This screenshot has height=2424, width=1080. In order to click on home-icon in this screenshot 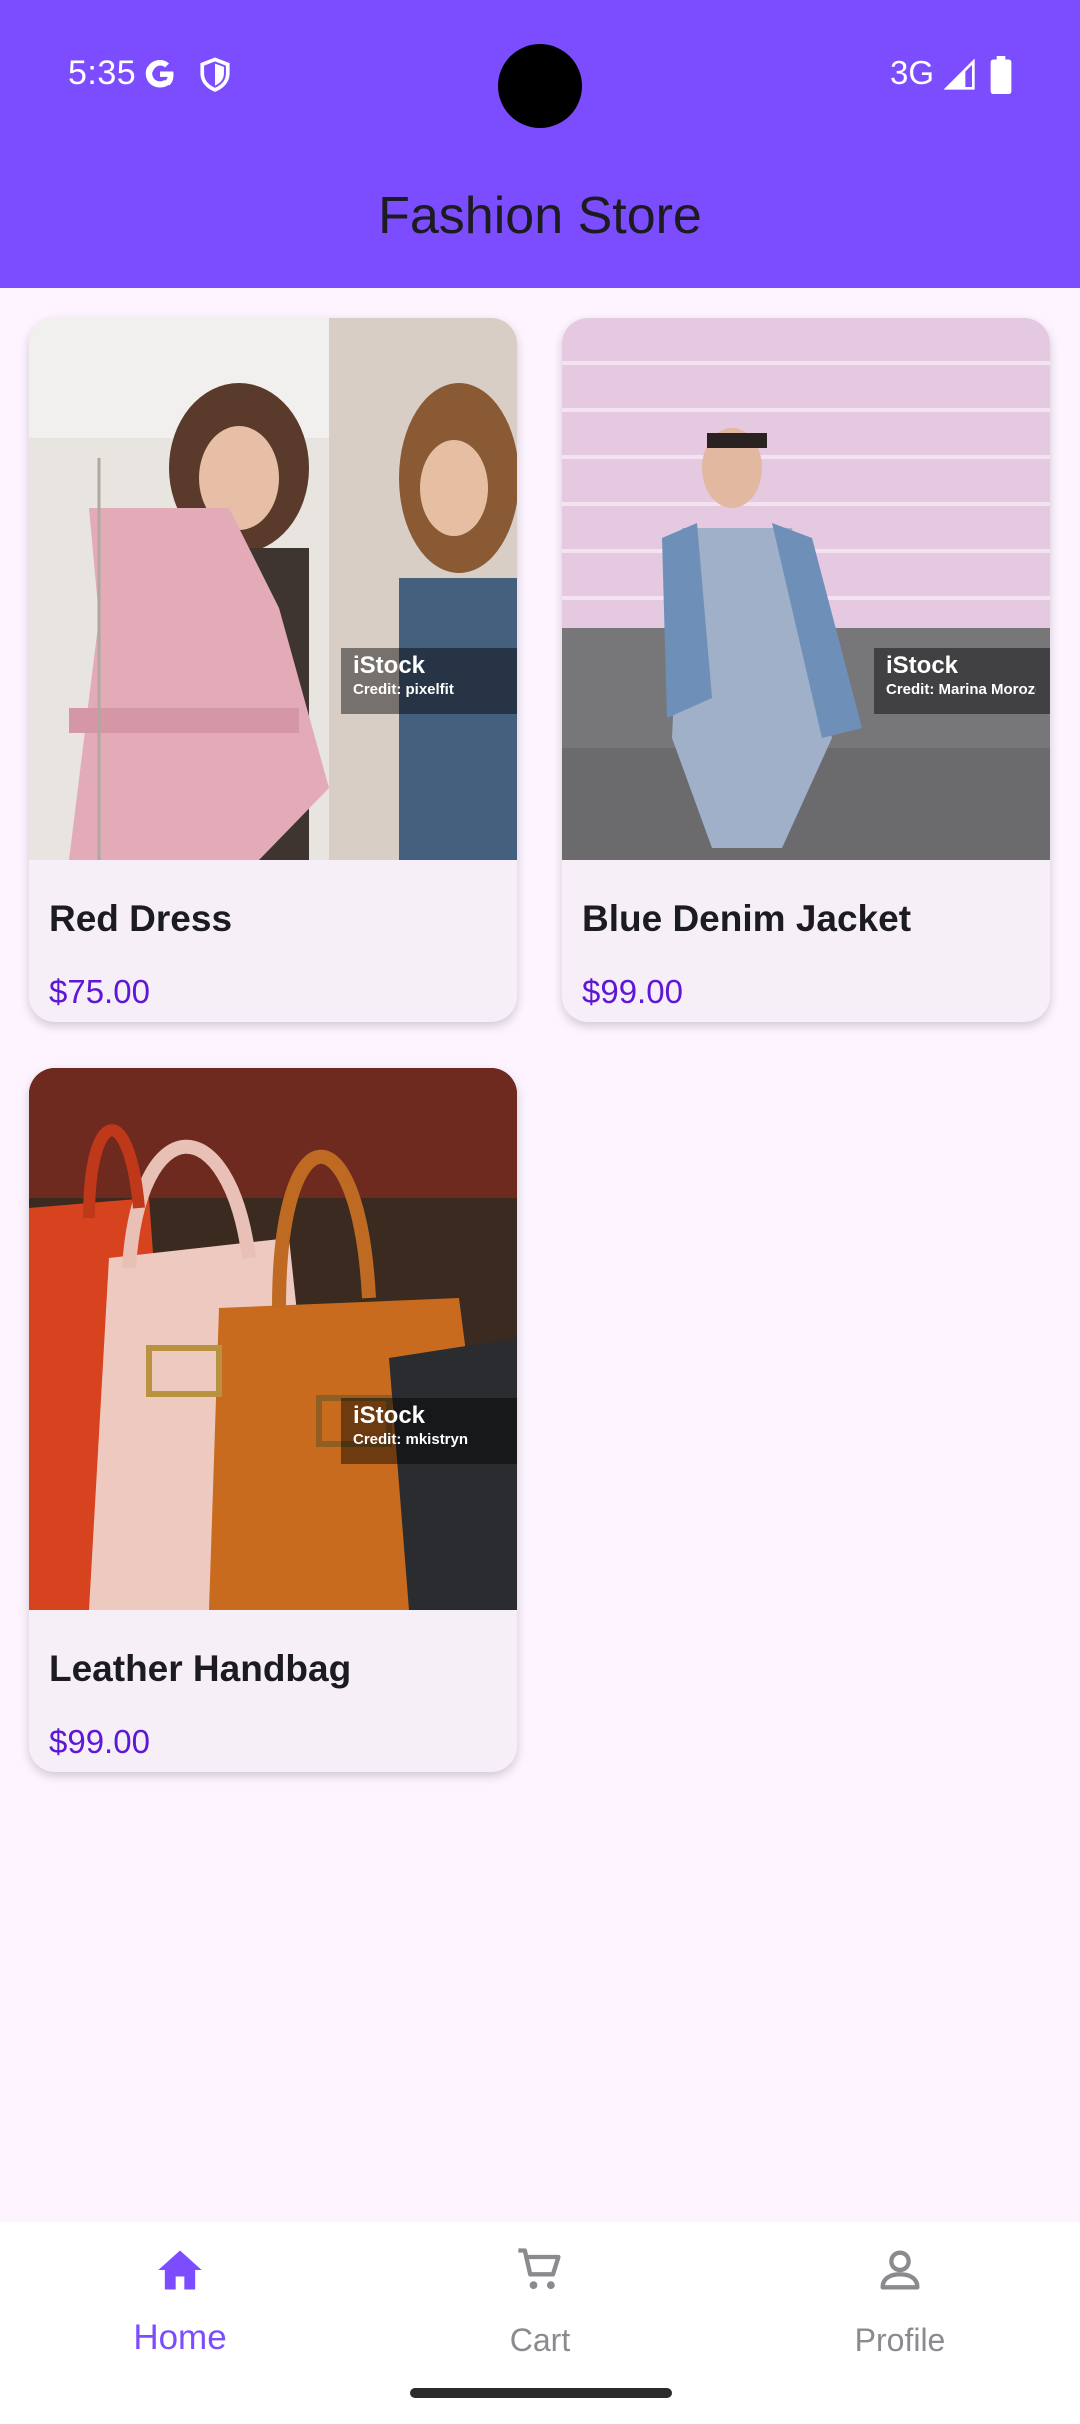, I will do `click(180, 2270)`.